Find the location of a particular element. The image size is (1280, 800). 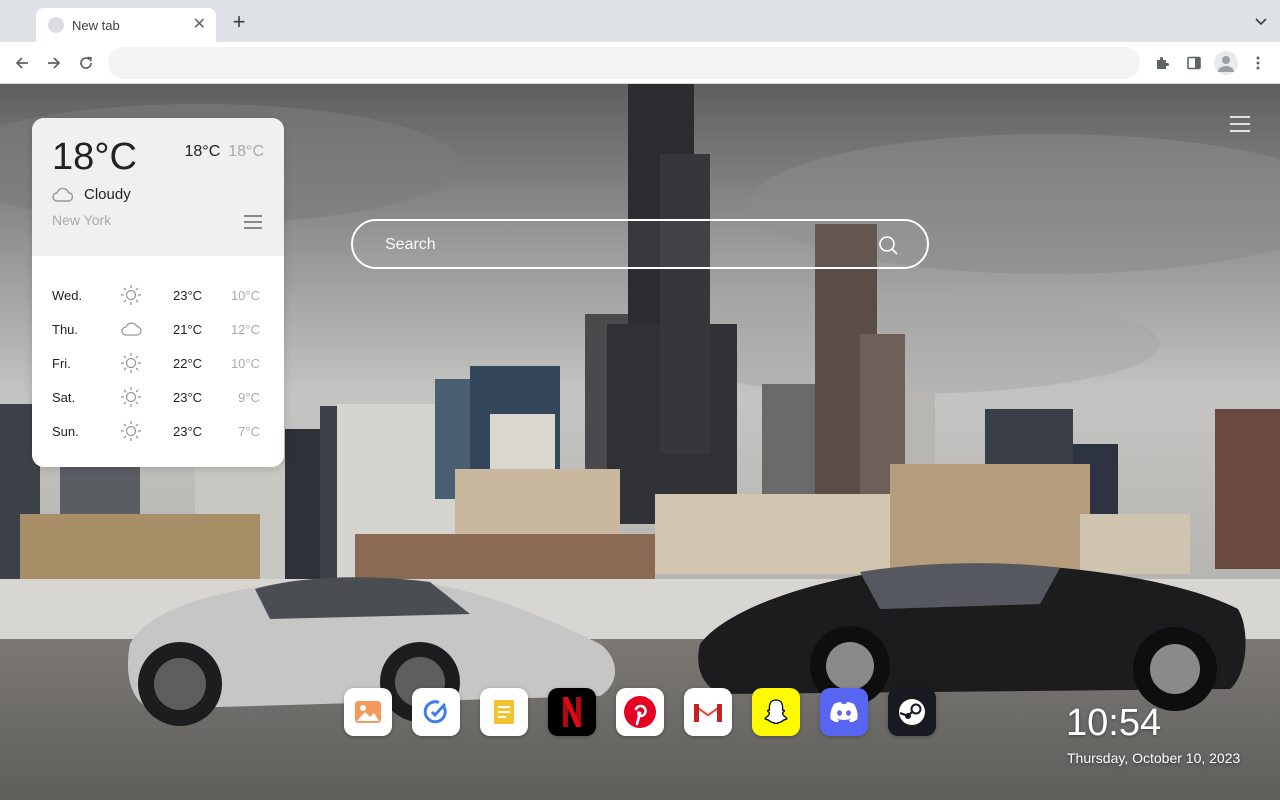

forward-button is located at coordinates (54, 63).